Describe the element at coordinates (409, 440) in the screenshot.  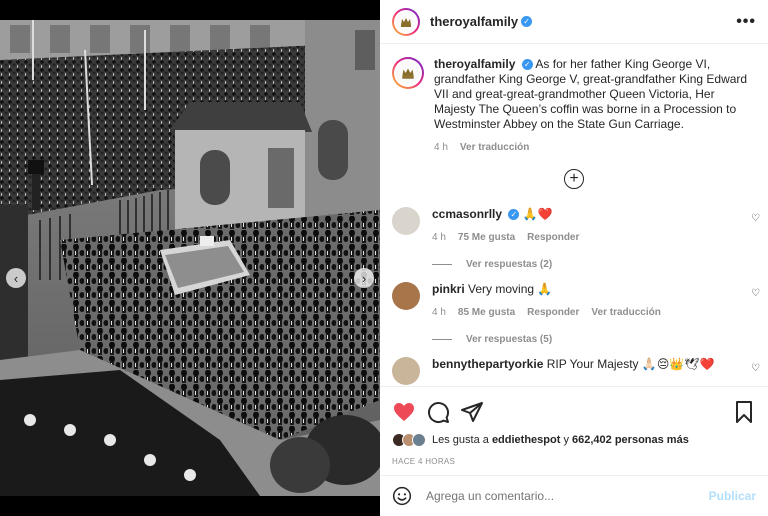
I see `liker-avatars` at that location.